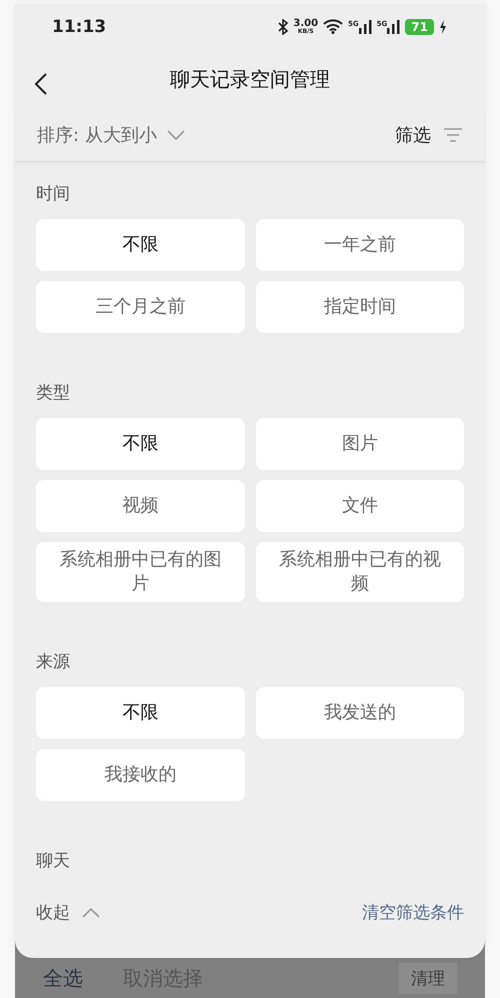 The height and width of the screenshot is (998, 500). Describe the element at coordinates (360, 244) in the screenshot. I see `filter-option: 一年之前` at that location.